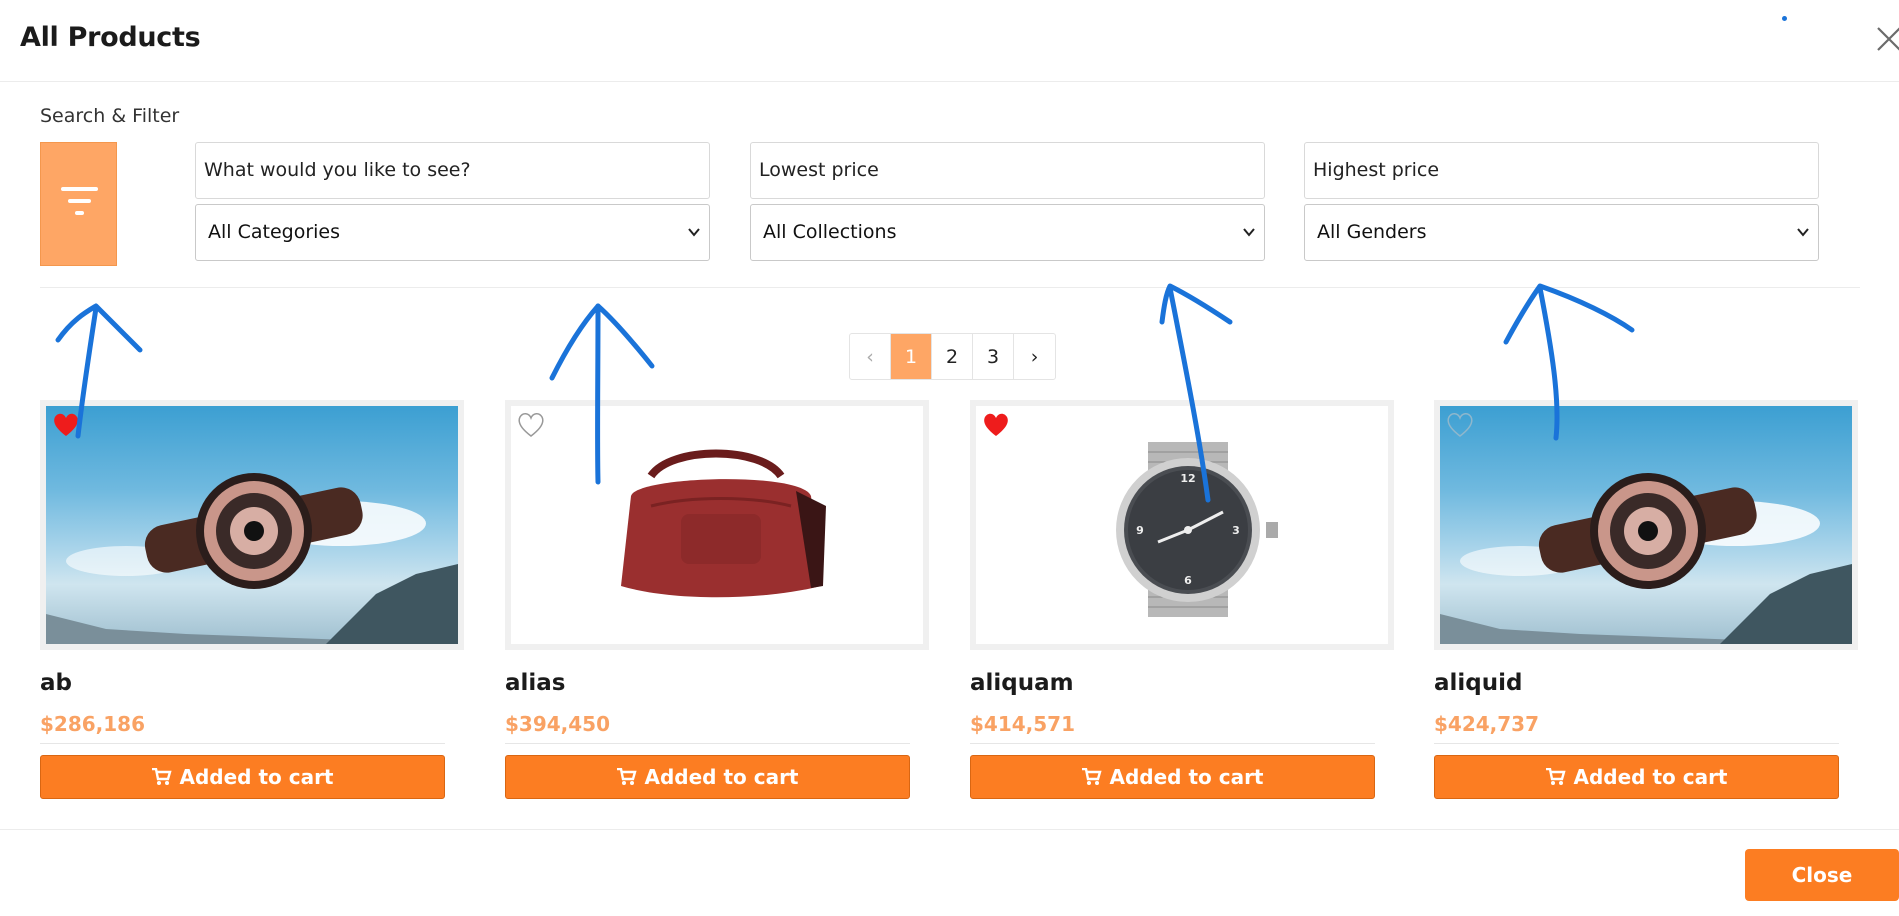 The image size is (1899, 916). Describe the element at coordinates (1034, 356) in the screenshot. I see `pagination-next: ›` at that location.